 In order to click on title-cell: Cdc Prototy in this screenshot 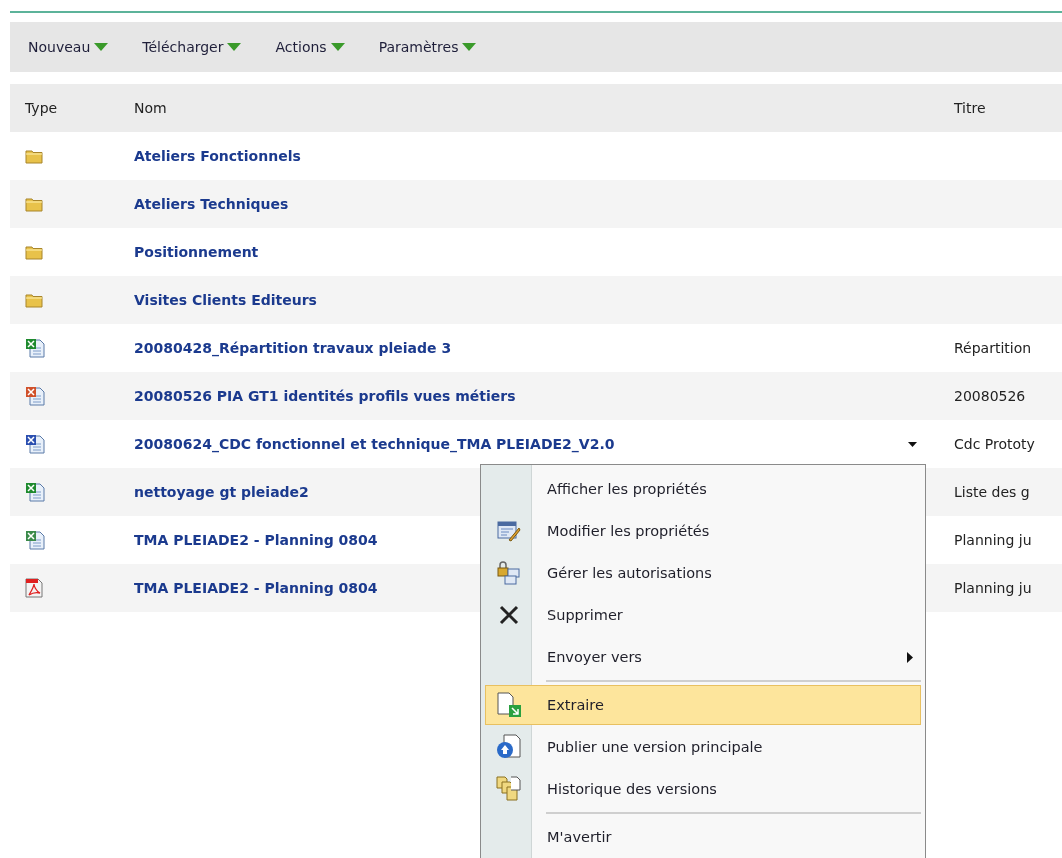, I will do `click(994, 444)`.